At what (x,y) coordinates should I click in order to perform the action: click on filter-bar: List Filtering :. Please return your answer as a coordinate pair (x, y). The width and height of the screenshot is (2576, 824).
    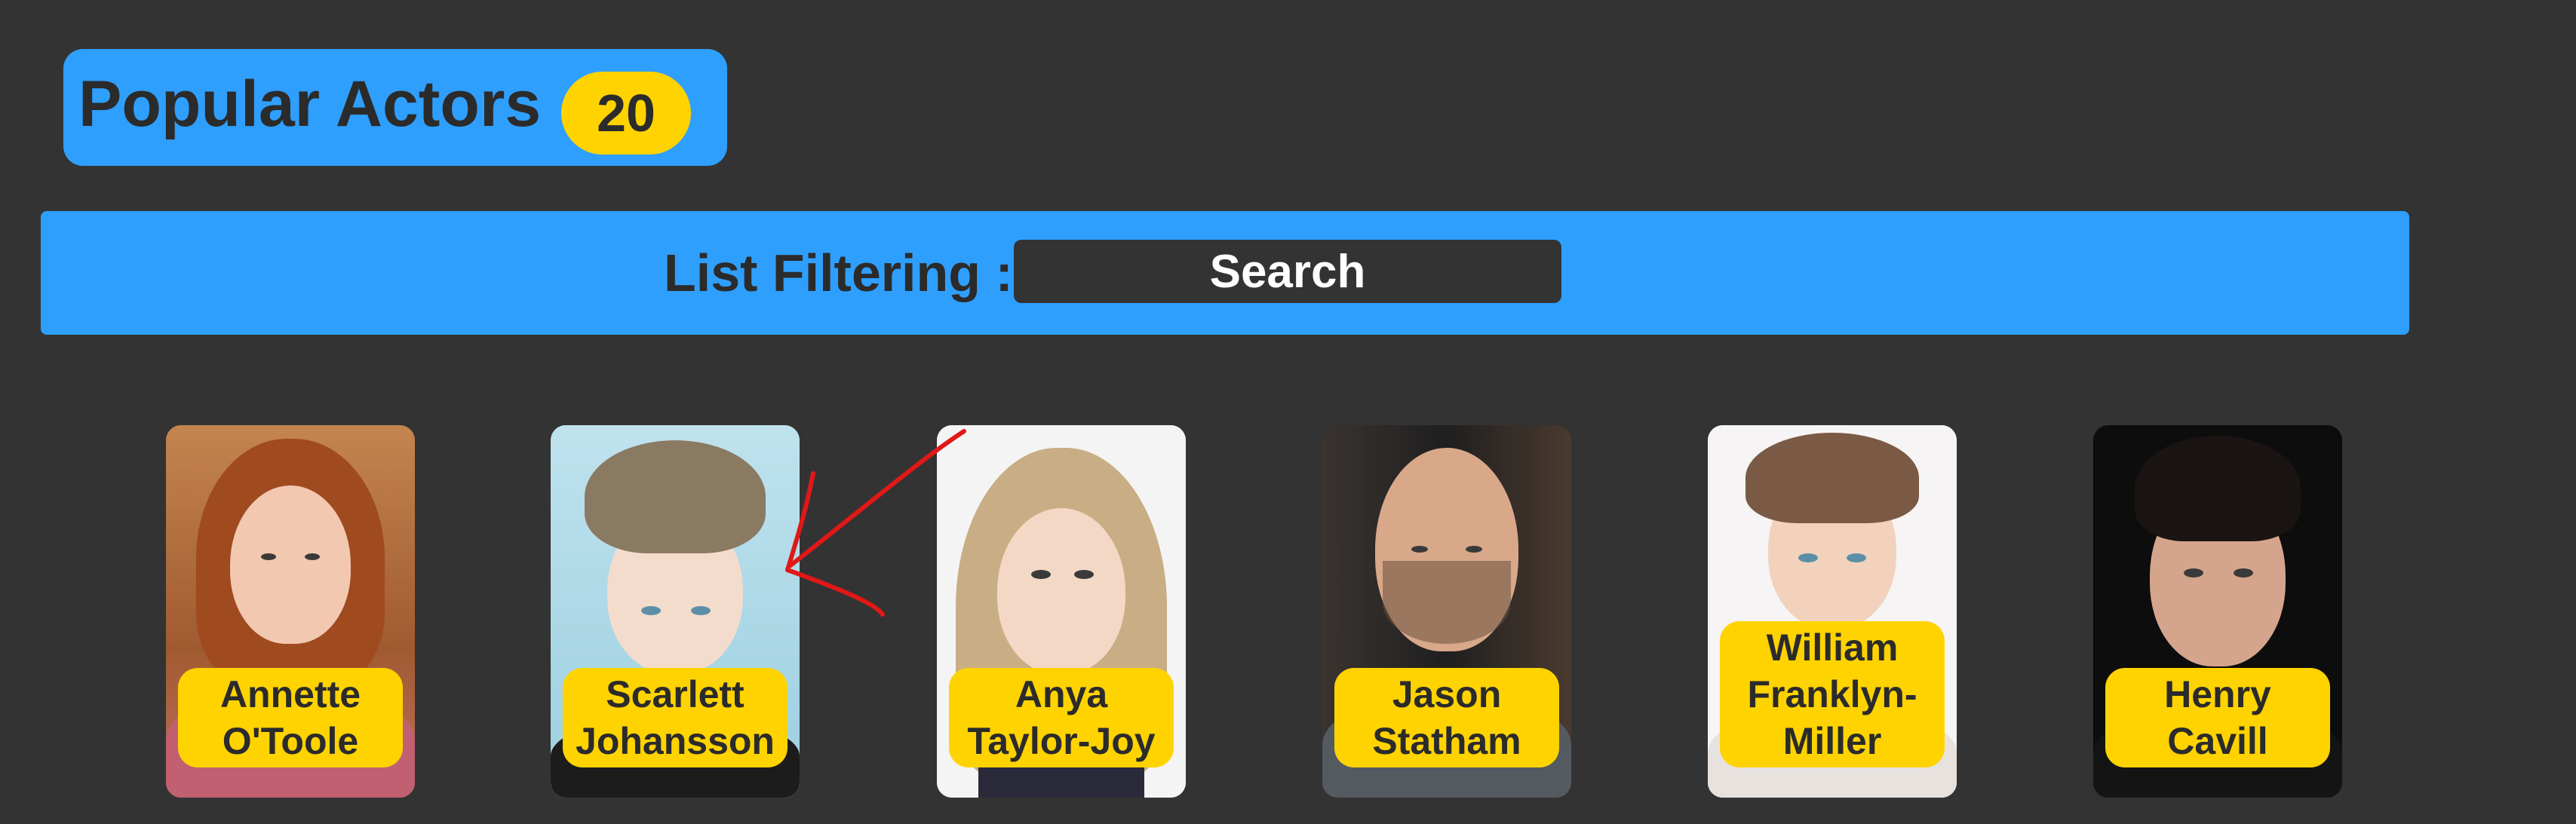
    Looking at the image, I should click on (1225, 273).